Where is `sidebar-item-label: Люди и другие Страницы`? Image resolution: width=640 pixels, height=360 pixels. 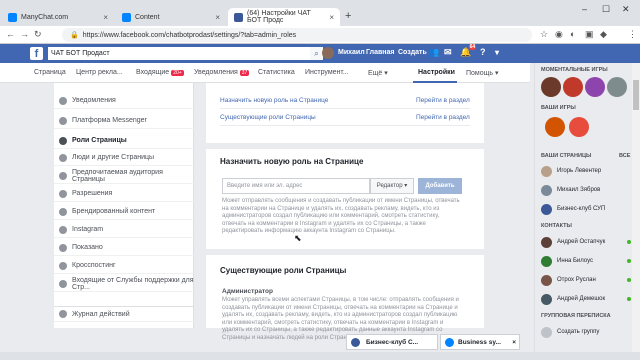 sidebar-item-label: Люди и другие Страницы is located at coordinates (113, 157).